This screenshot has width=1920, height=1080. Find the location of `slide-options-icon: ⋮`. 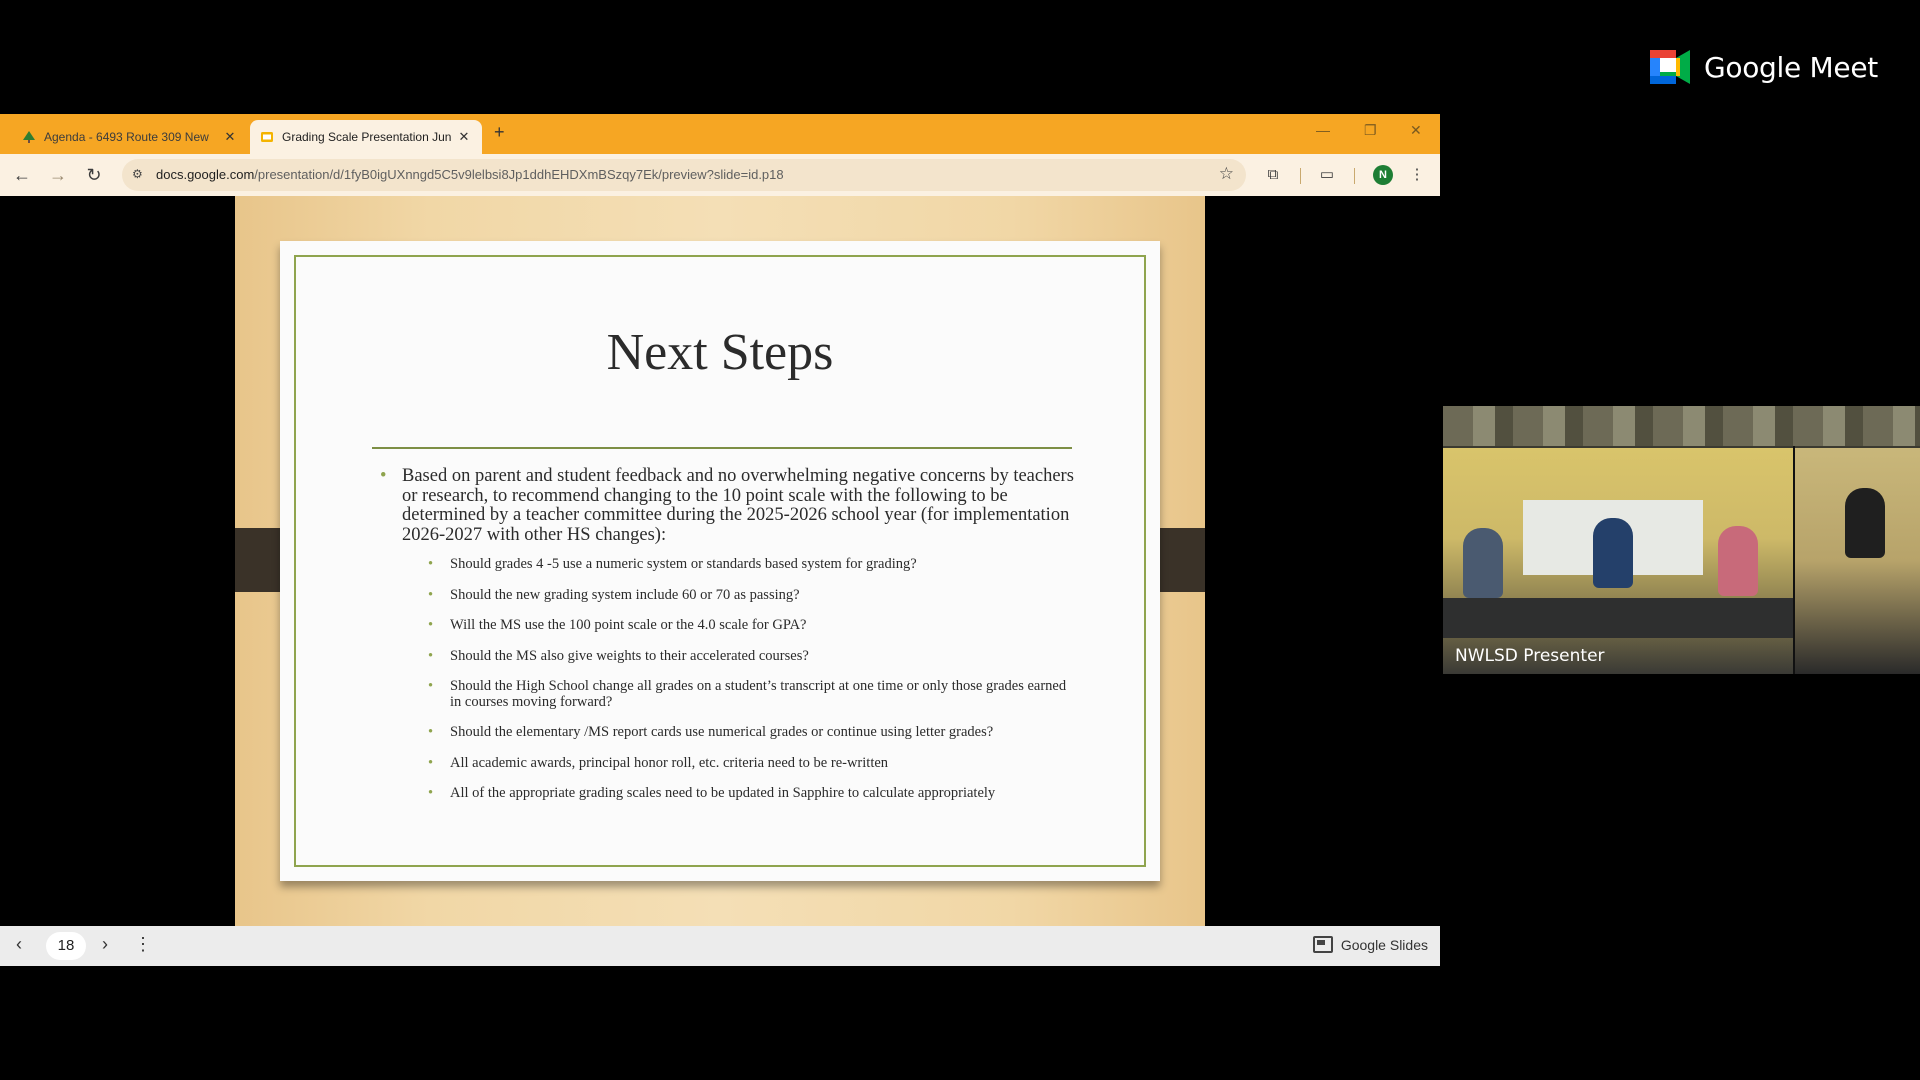

slide-options-icon: ⋮ is located at coordinates (143, 944).